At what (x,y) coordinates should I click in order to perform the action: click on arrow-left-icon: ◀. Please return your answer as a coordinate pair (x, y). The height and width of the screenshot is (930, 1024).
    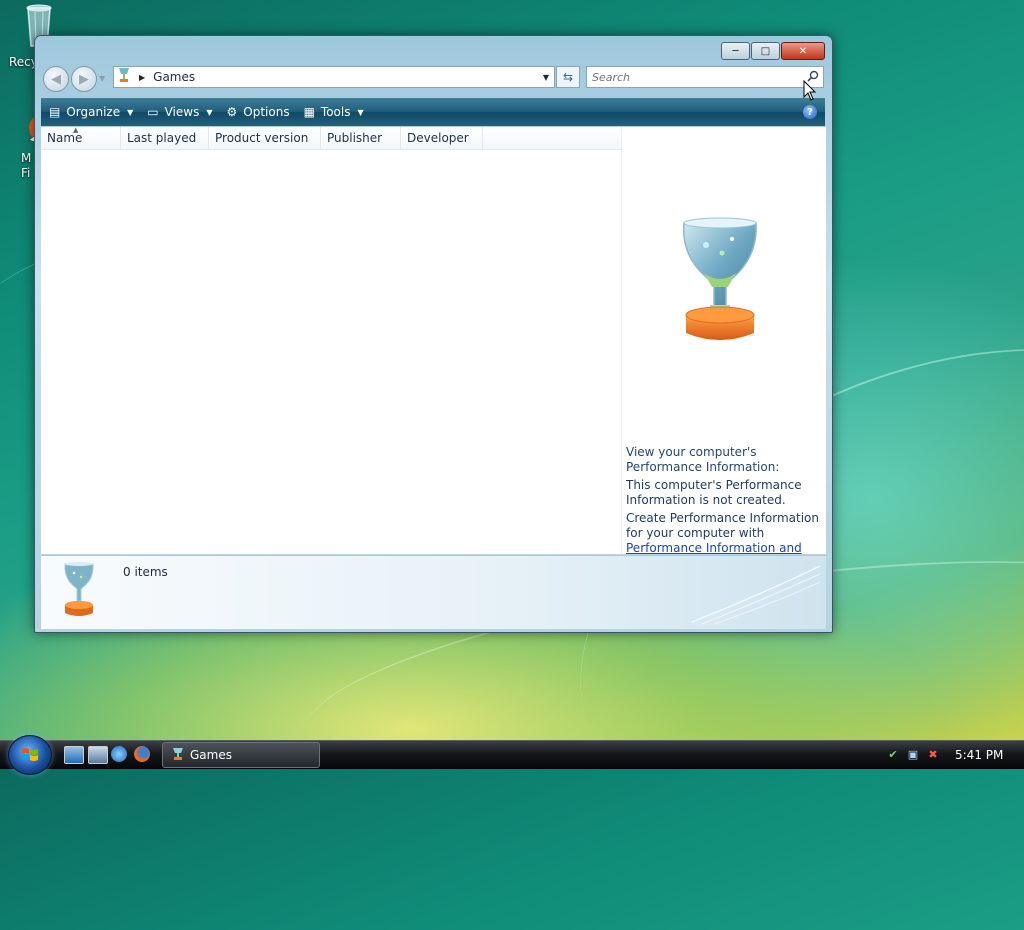
    Looking at the image, I should click on (56, 79).